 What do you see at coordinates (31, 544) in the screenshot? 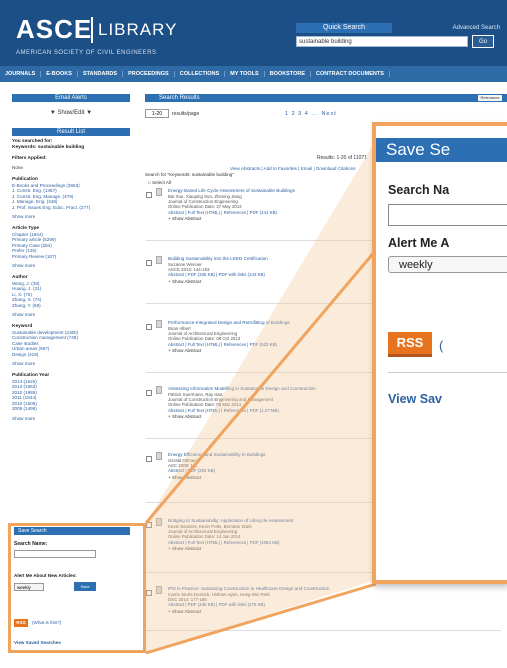
I see `search-name-label: Search Name:` at bounding box center [31, 544].